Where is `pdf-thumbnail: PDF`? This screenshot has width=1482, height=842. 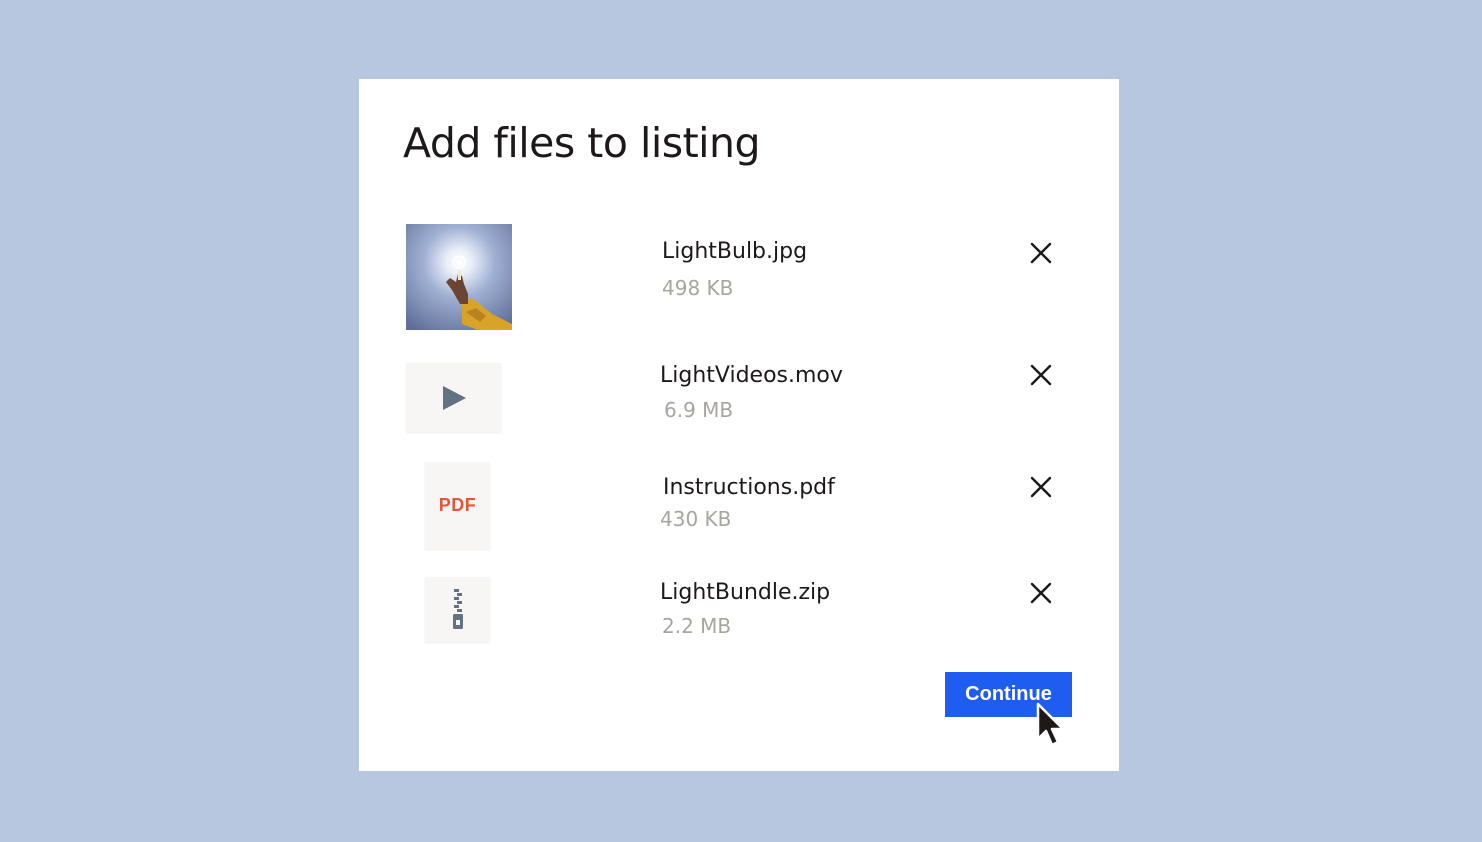
pdf-thumbnail: PDF is located at coordinates (457, 505).